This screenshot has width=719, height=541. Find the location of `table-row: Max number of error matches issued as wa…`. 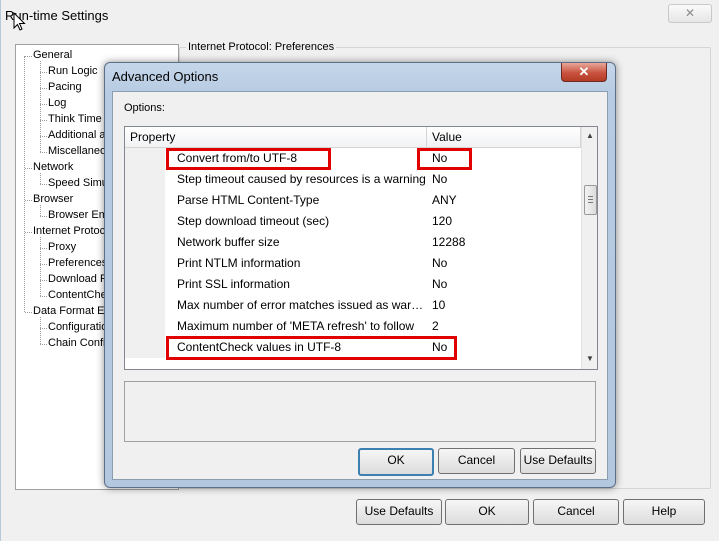

table-row: Max number of error matches issued as wa… is located at coordinates (353, 305).